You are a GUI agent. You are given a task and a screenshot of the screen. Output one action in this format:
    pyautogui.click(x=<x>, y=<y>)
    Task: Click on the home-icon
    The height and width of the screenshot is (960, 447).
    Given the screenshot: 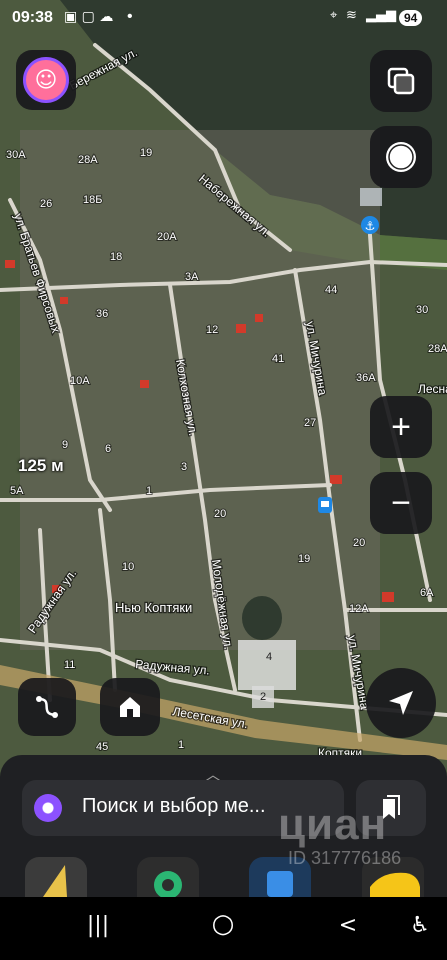 What is the action you would take?
    pyautogui.click(x=130, y=707)
    